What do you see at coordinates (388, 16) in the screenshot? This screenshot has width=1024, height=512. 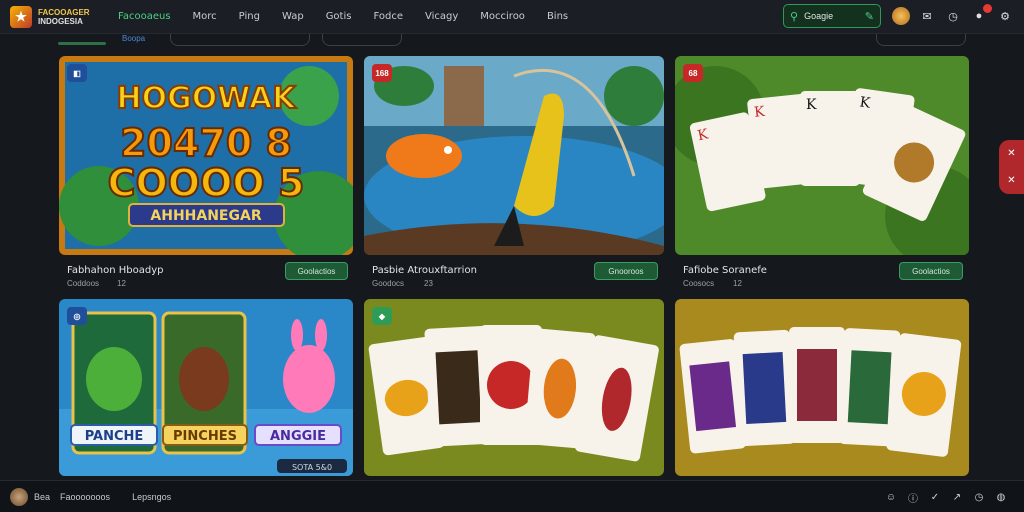 I see `nav-item-6: Fodce` at bounding box center [388, 16].